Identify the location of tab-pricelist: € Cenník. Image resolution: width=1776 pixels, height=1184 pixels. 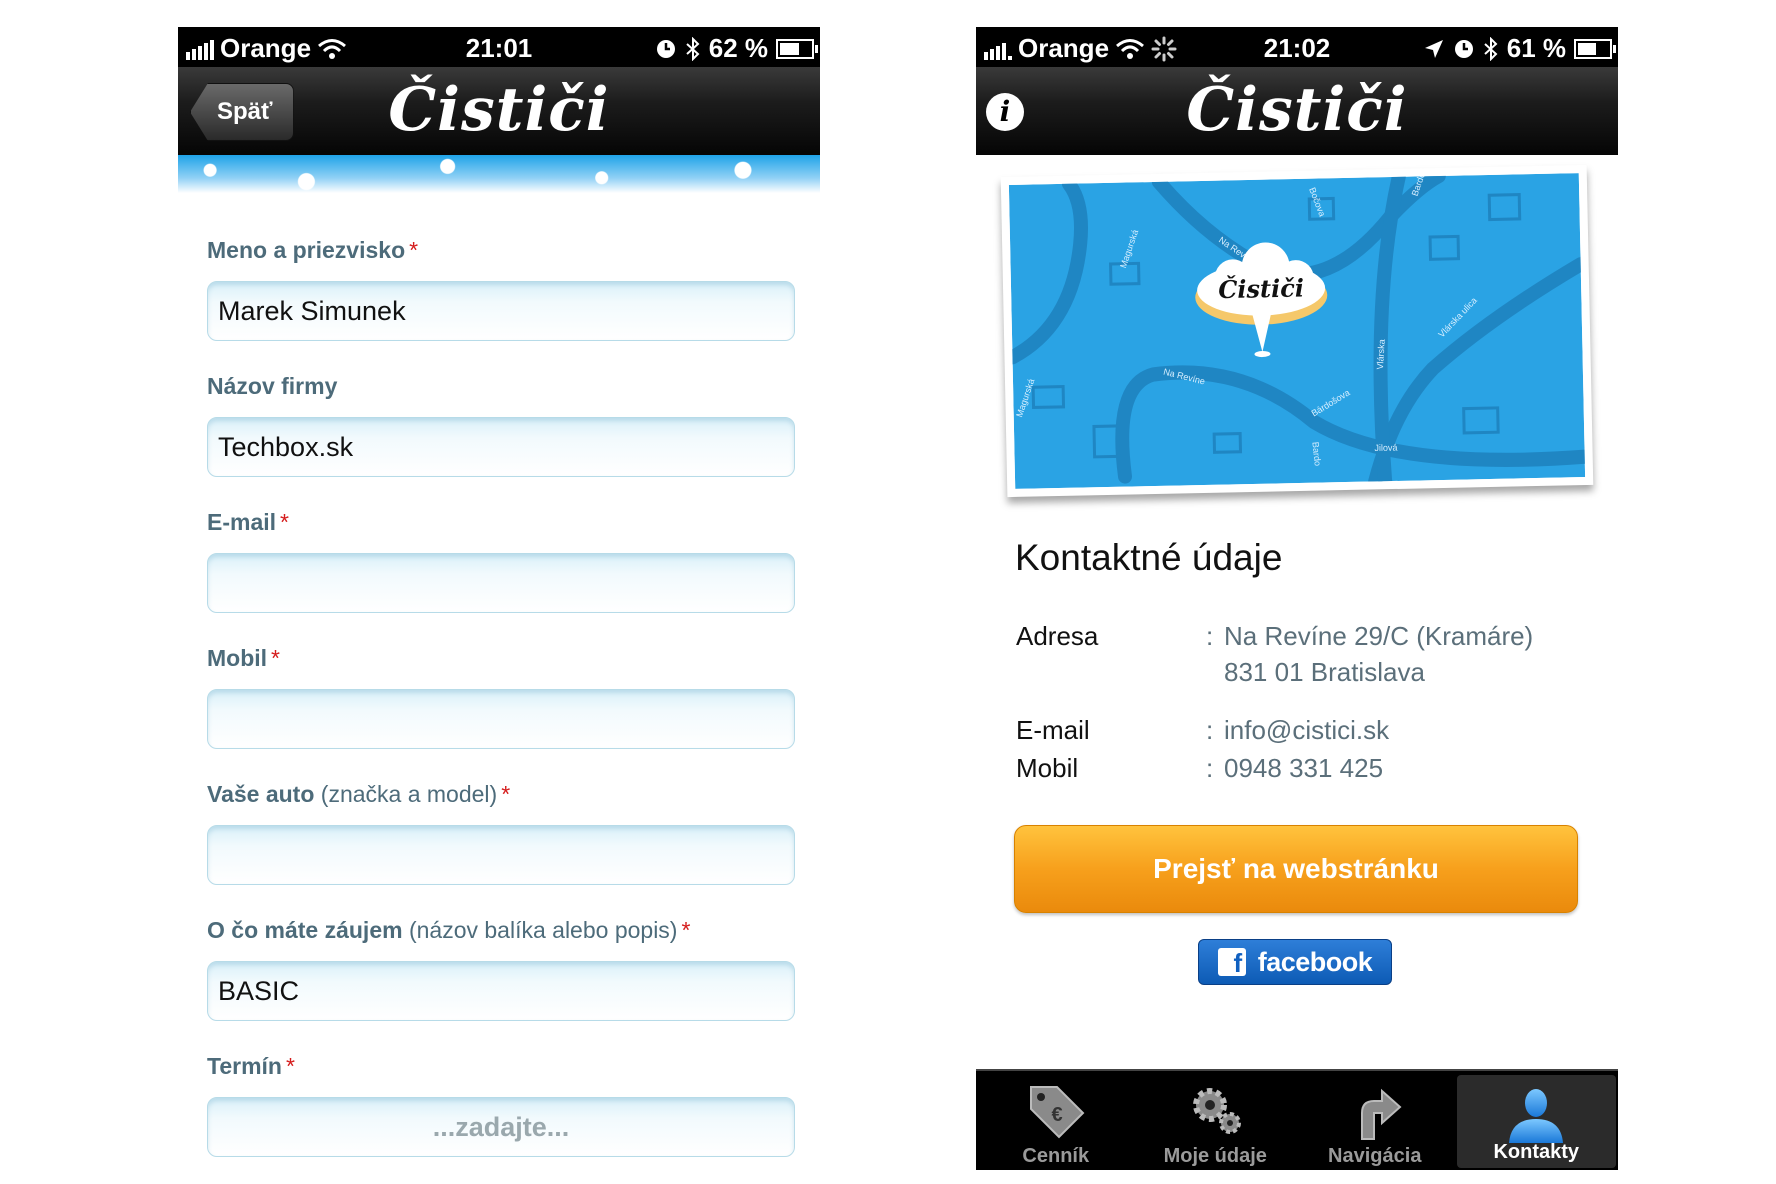
(1056, 1120).